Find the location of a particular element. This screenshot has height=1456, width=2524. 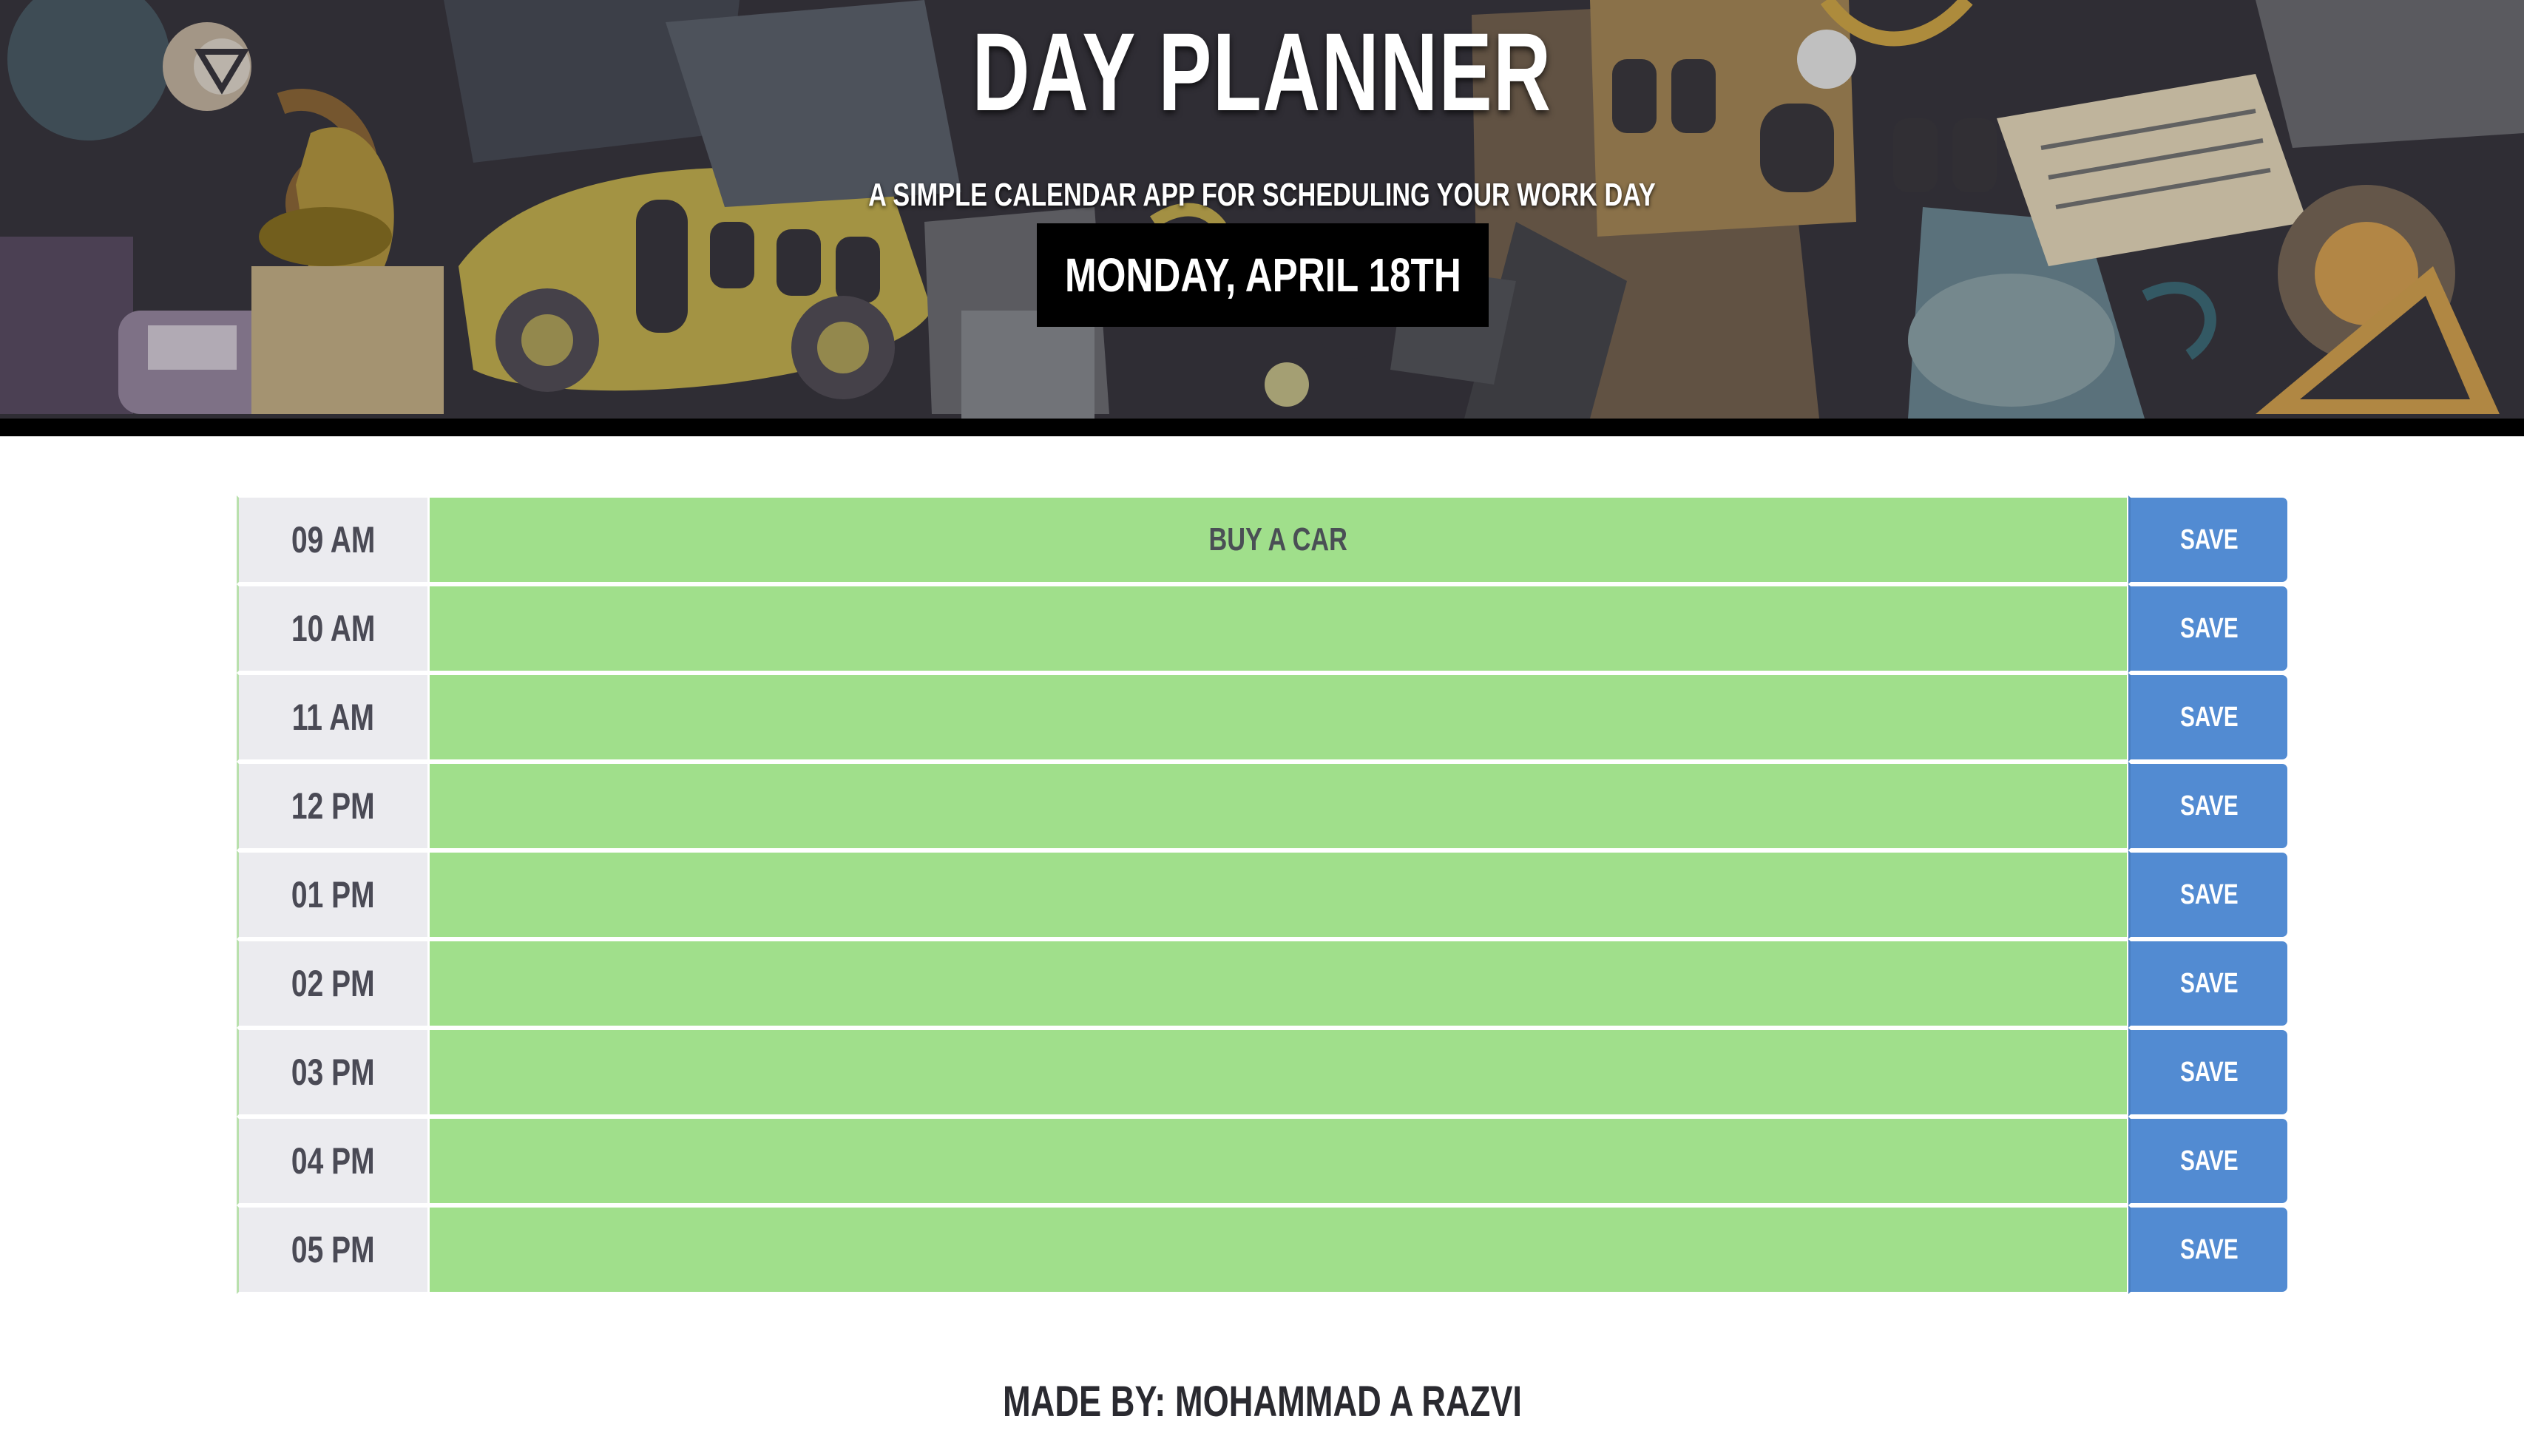

time-block-row: 03 PM SAVE is located at coordinates (1263, 1073).